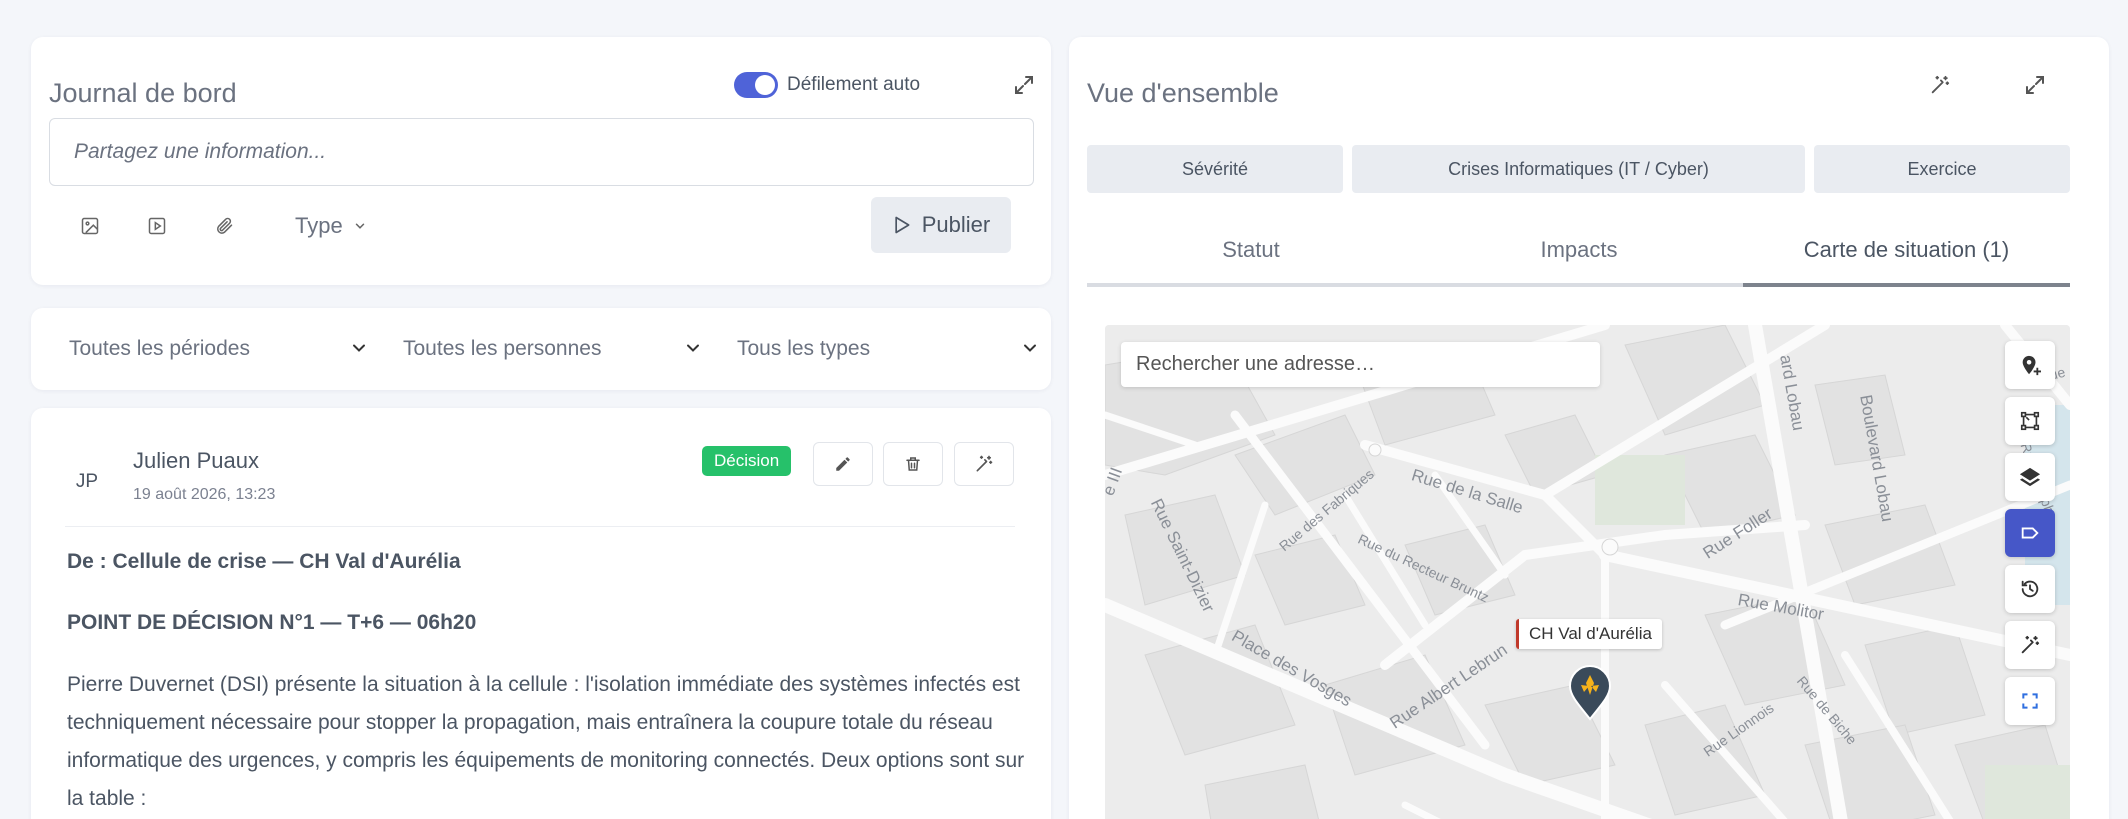 This screenshot has height=819, width=2128. What do you see at coordinates (159, 348) in the screenshot?
I see `period-filter-label: Toutes les périodes` at bounding box center [159, 348].